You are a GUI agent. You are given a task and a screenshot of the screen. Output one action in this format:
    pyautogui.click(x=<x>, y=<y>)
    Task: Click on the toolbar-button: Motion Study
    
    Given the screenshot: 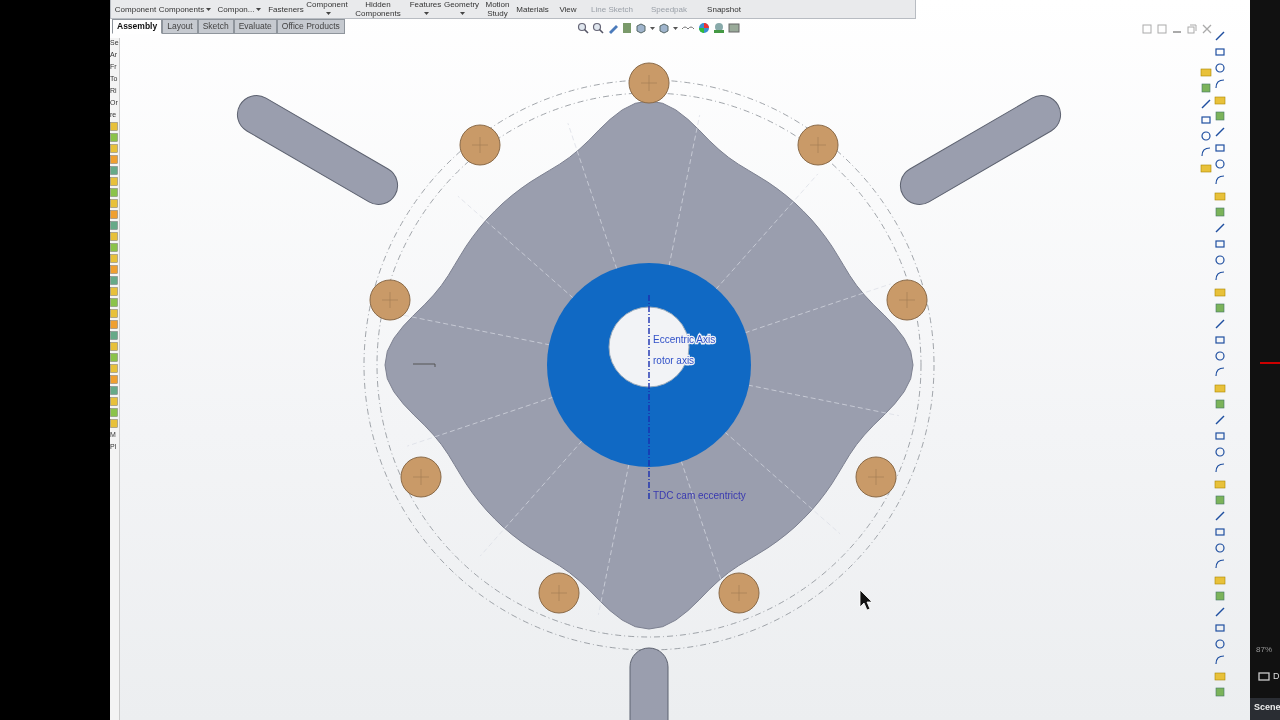 What is the action you would take?
    pyautogui.click(x=497, y=9)
    